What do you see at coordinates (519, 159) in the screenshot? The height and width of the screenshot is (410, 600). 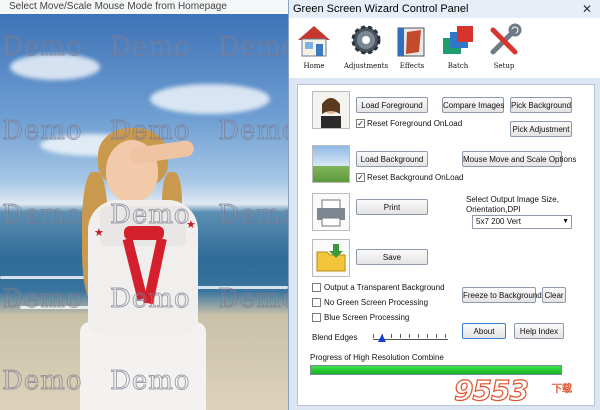 I see `mouse-move-scale-button: Mouse Move and Scale Options` at bounding box center [519, 159].